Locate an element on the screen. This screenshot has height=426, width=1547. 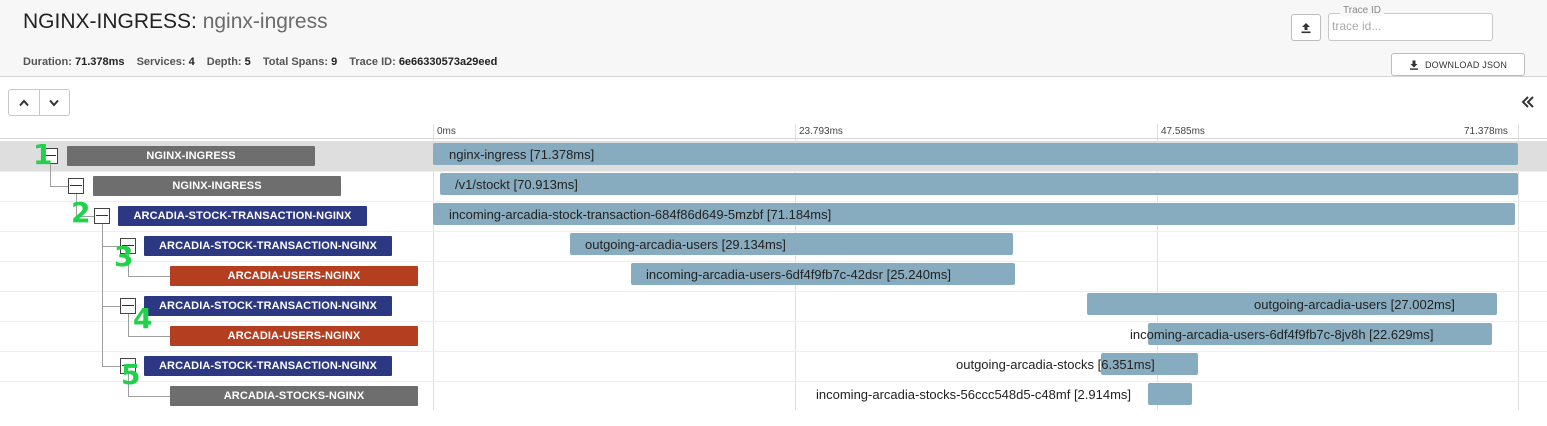
span-name: outgoing-arcadia-users [27.002ms] is located at coordinates (1354, 304).